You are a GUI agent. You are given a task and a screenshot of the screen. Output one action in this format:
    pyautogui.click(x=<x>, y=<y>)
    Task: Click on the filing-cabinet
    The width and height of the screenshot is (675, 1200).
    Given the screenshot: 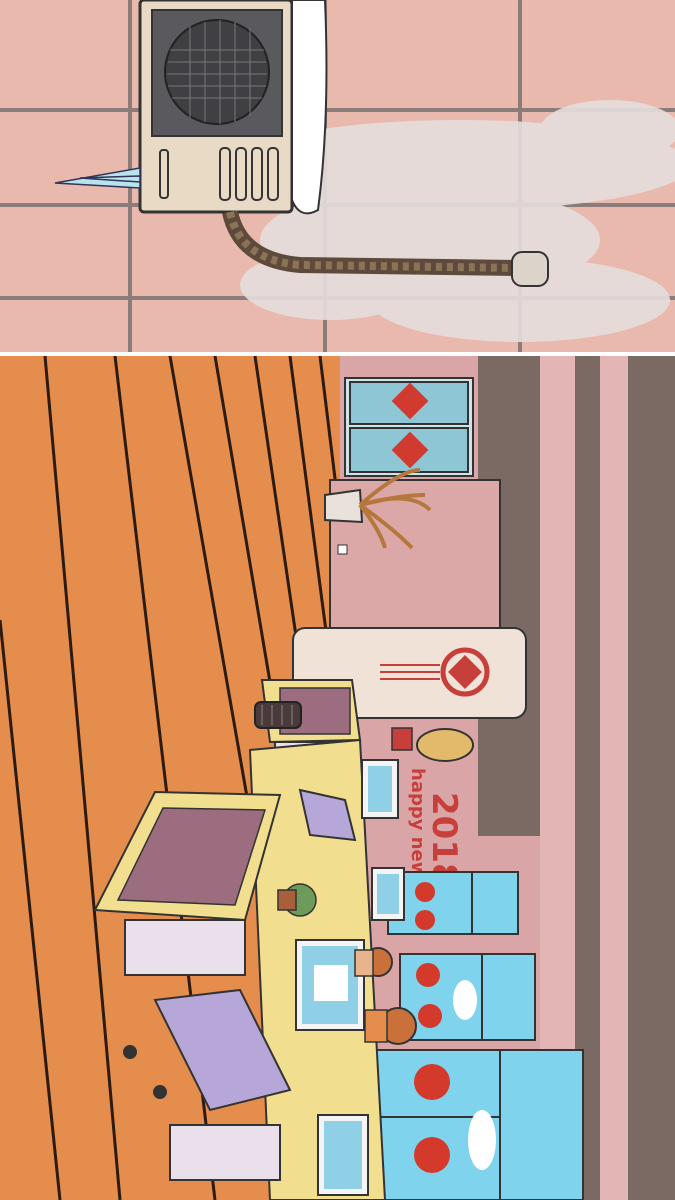 What is the action you would take?
    pyautogui.click(x=225, y=1152)
    